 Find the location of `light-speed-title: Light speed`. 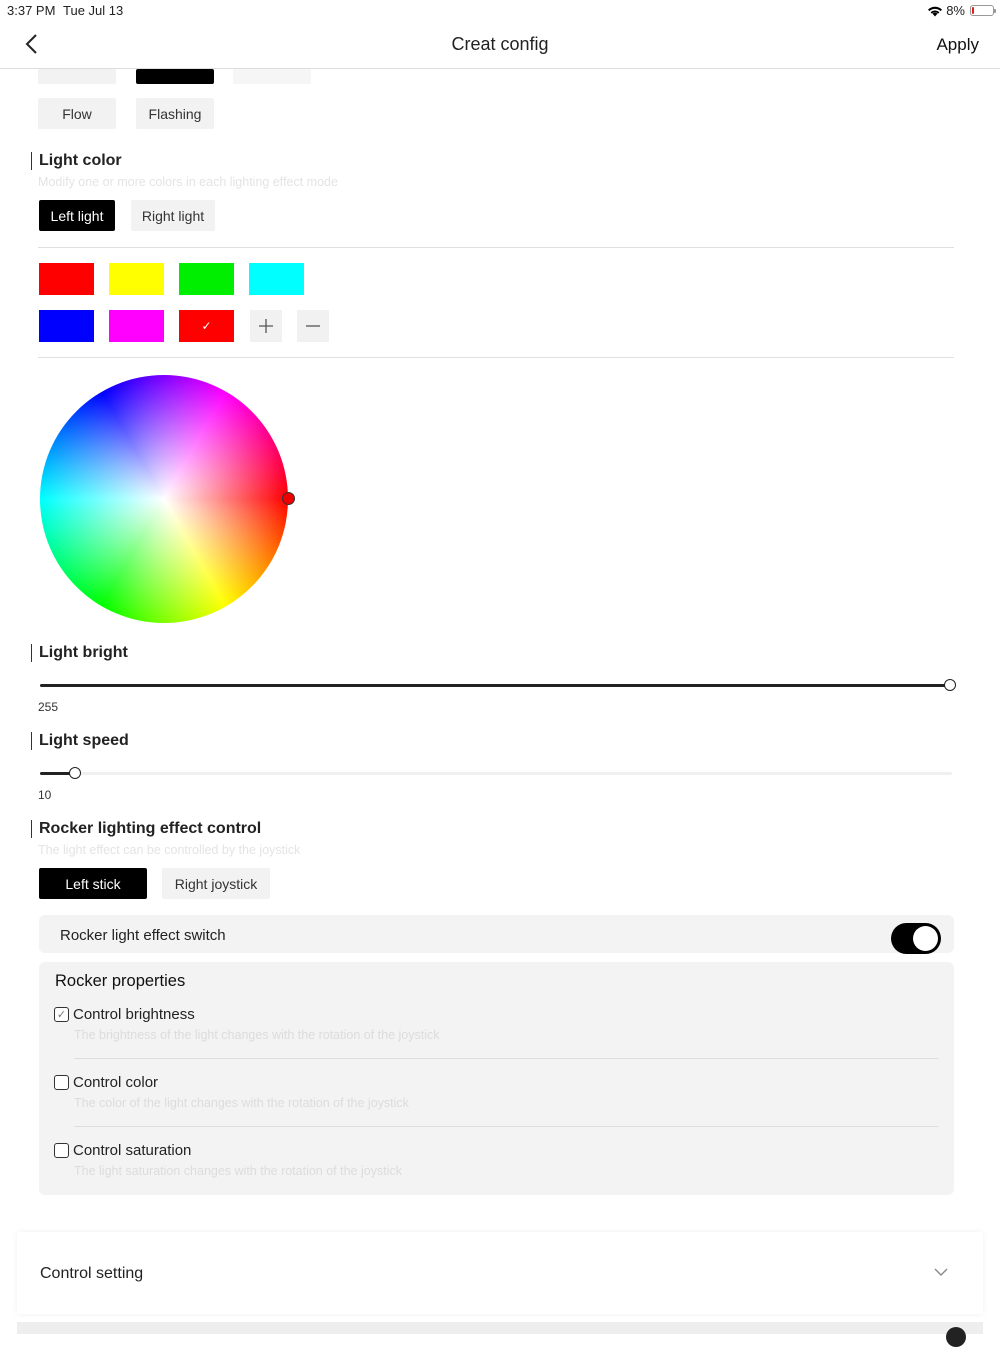

light-speed-title: Light speed is located at coordinates (80, 741).